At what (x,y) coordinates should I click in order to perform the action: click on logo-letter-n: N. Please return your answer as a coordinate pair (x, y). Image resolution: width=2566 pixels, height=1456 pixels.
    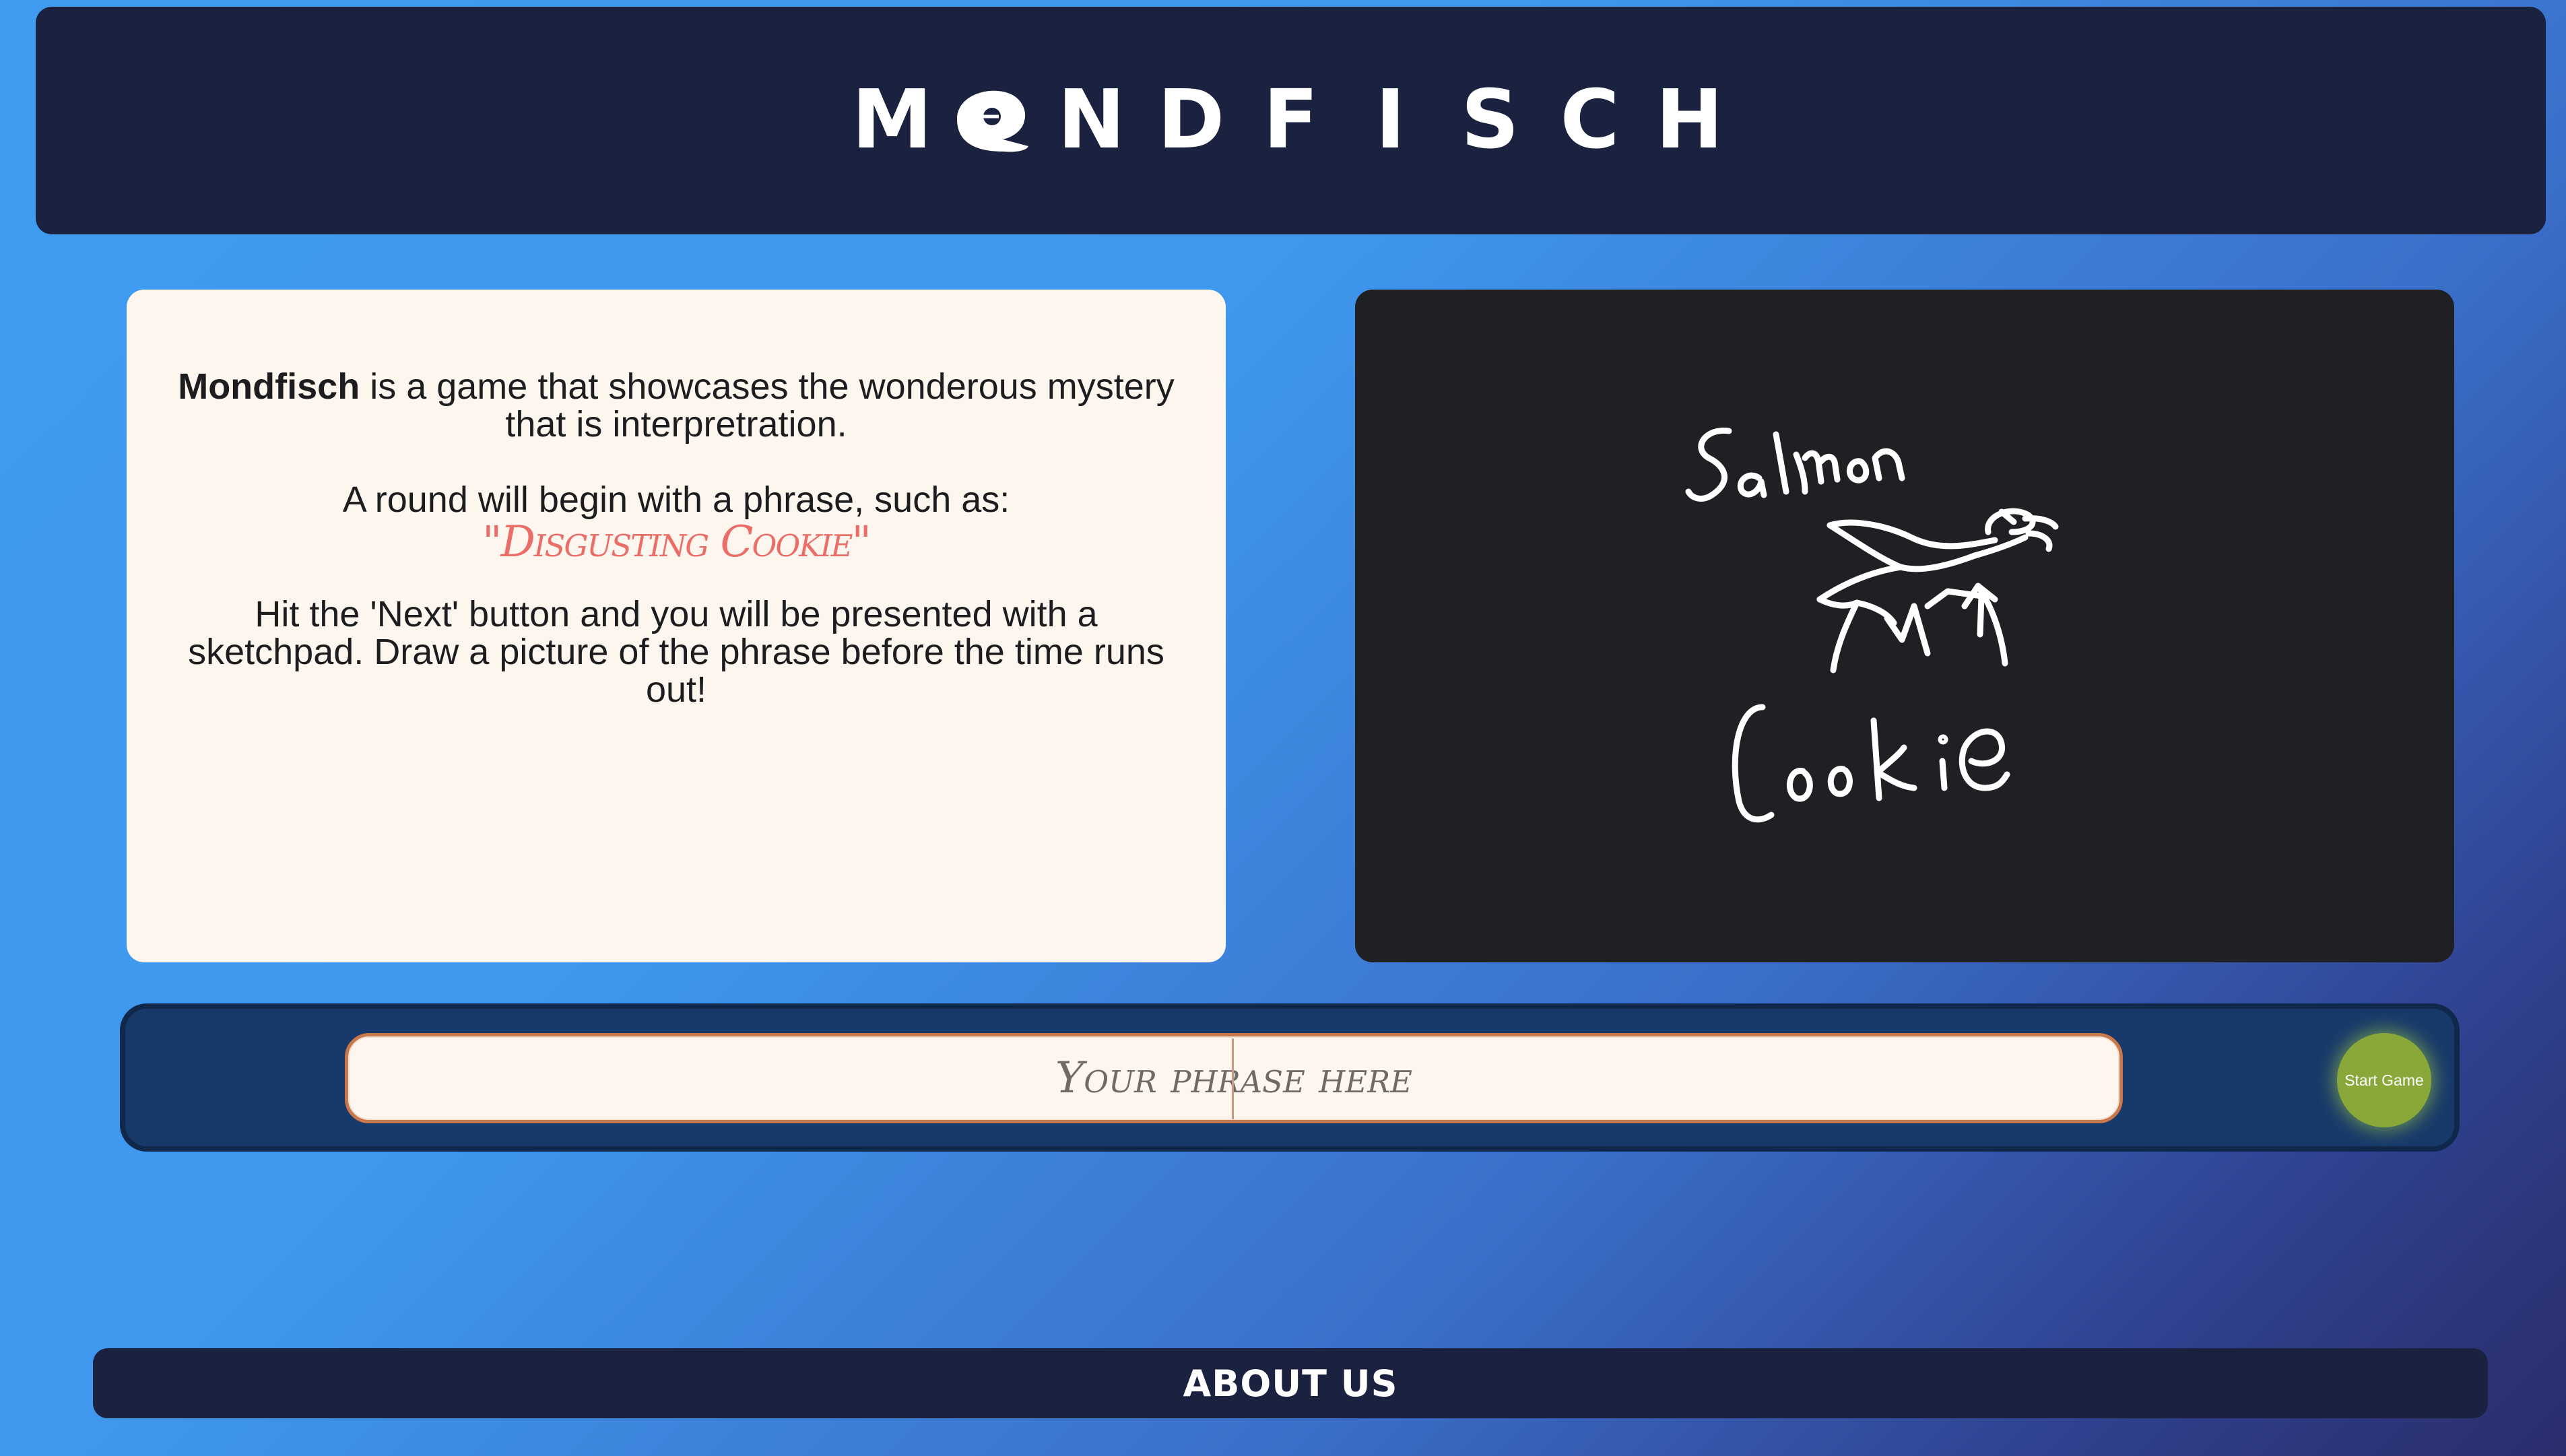
    Looking at the image, I should click on (1091, 120).